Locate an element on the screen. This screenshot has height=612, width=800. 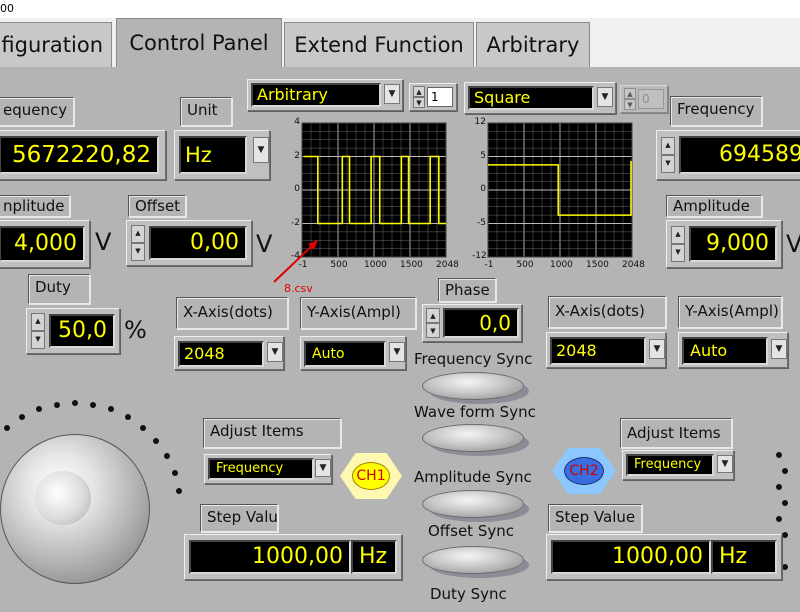
ch2-adjust-items-select: Frequency ▼ is located at coordinates (678, 465).